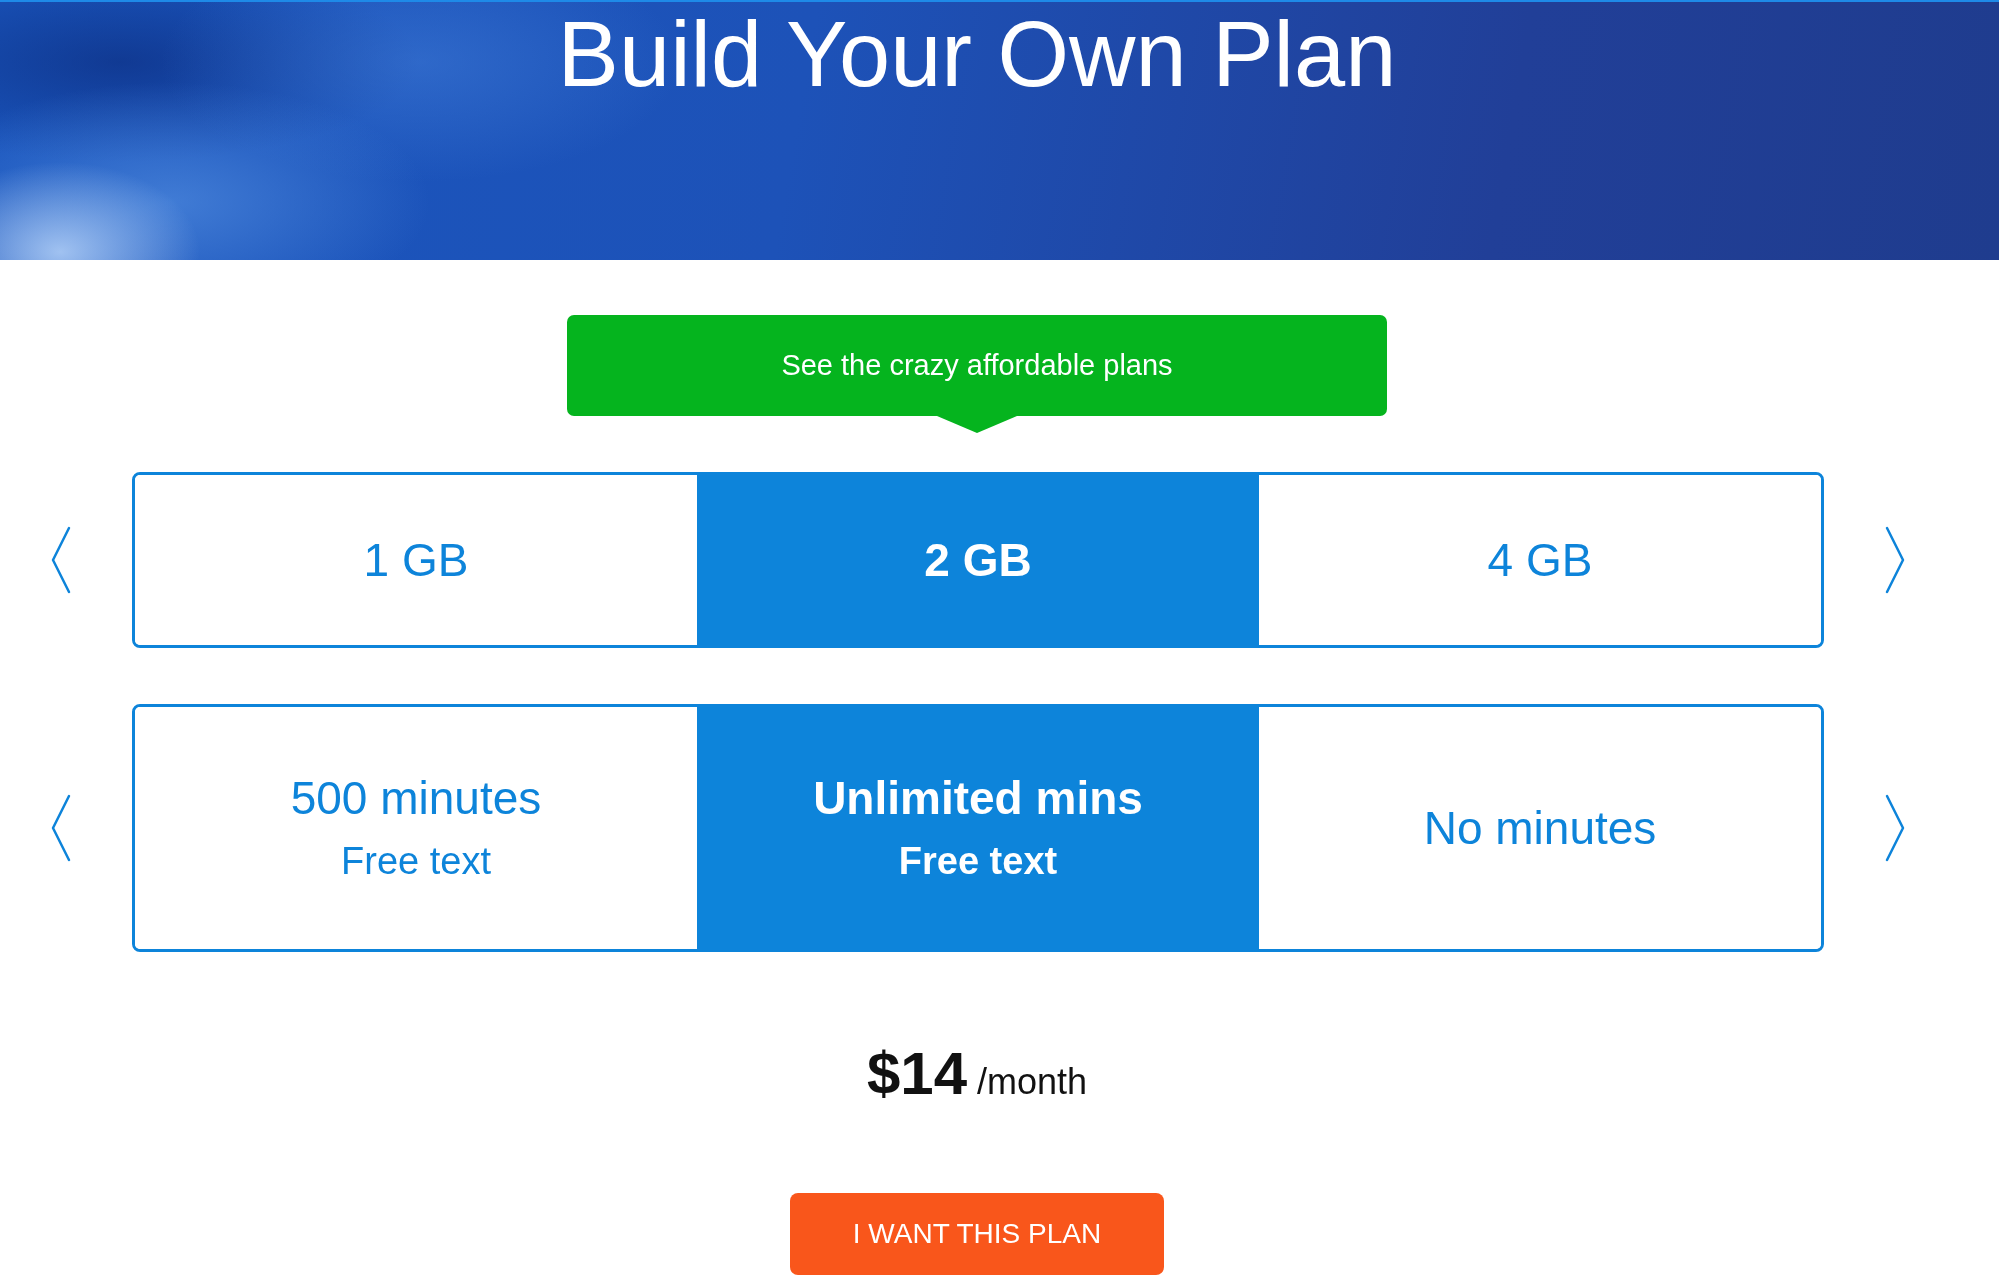 The height and width of the screenshot is (1281, 1999). What do you see at coordinates (978, 560) in the screenshot?
I see `option-tab: 2 GB` at bounding box center [978, 560].